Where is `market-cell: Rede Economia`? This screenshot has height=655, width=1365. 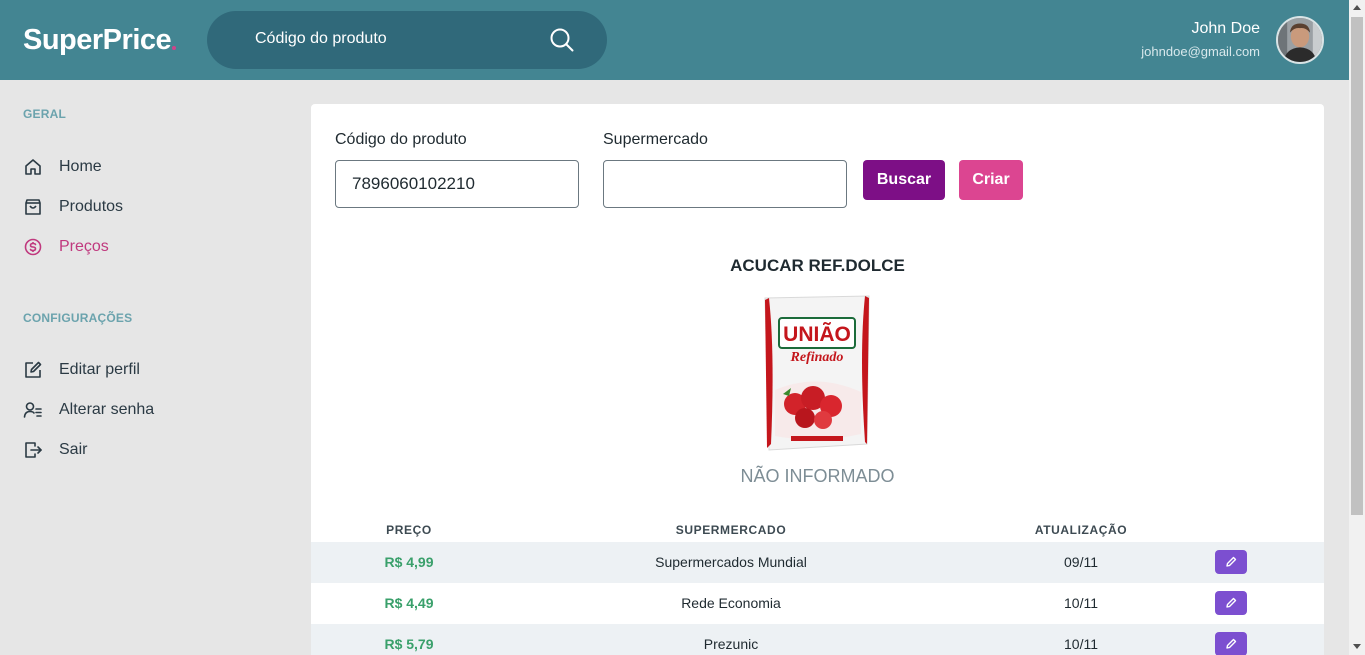 market-cell: Rede Economia is located at coordinates (731, 603).